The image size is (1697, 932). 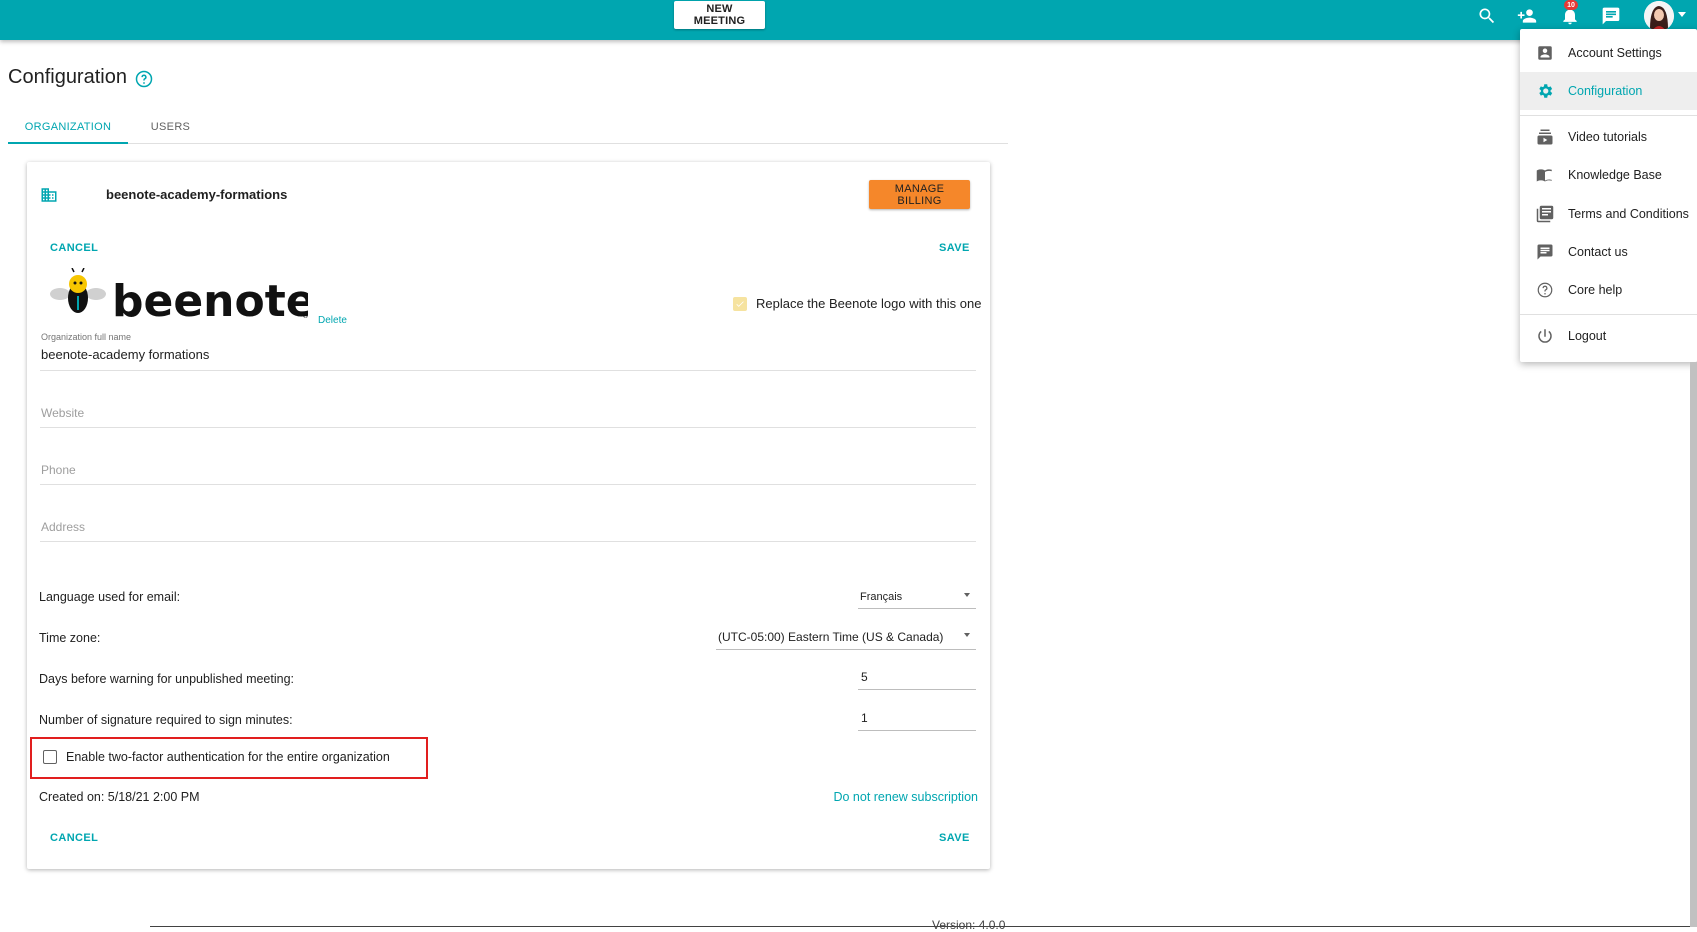 I want to click on menu-item-contact-us: Contact us, so click(x=1608, y=252).